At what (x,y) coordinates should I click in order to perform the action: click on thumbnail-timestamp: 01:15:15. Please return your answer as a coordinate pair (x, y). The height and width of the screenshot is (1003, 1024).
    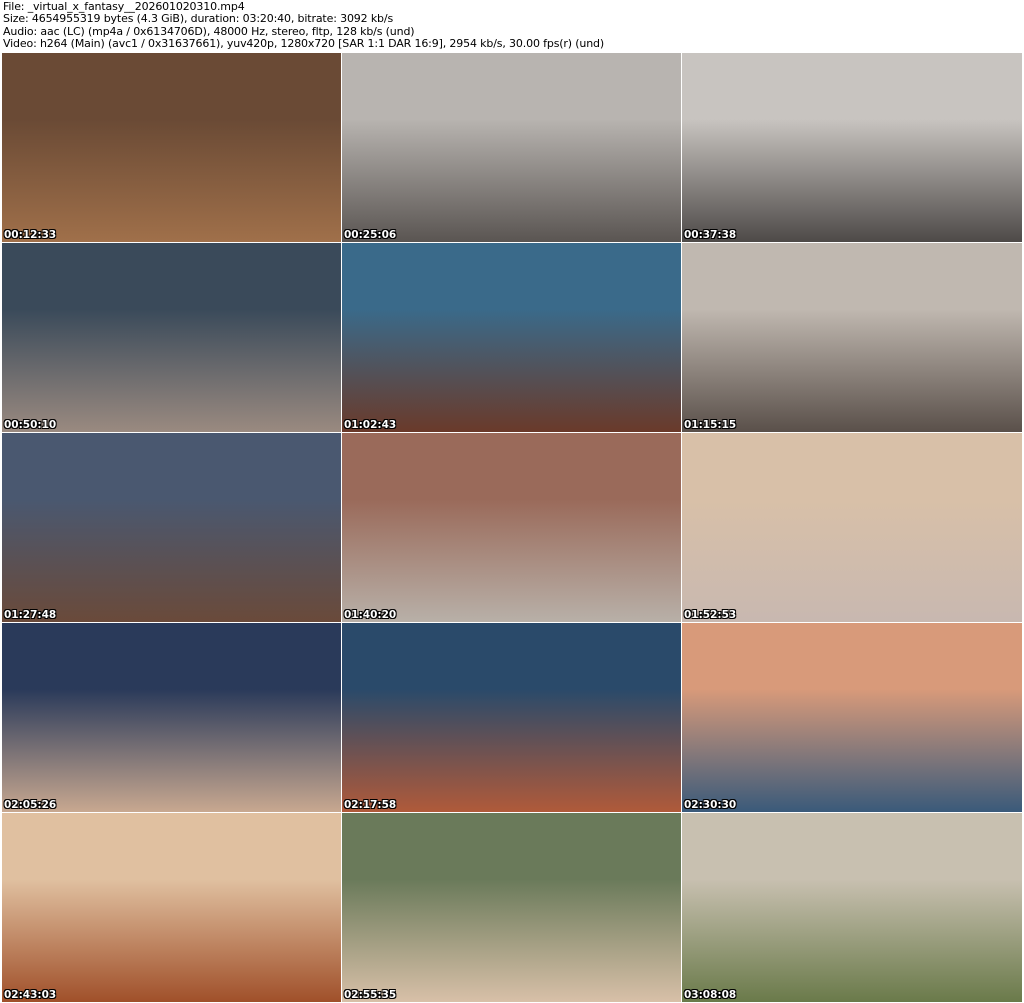
    Looking at the image, I should click on (710, 425).